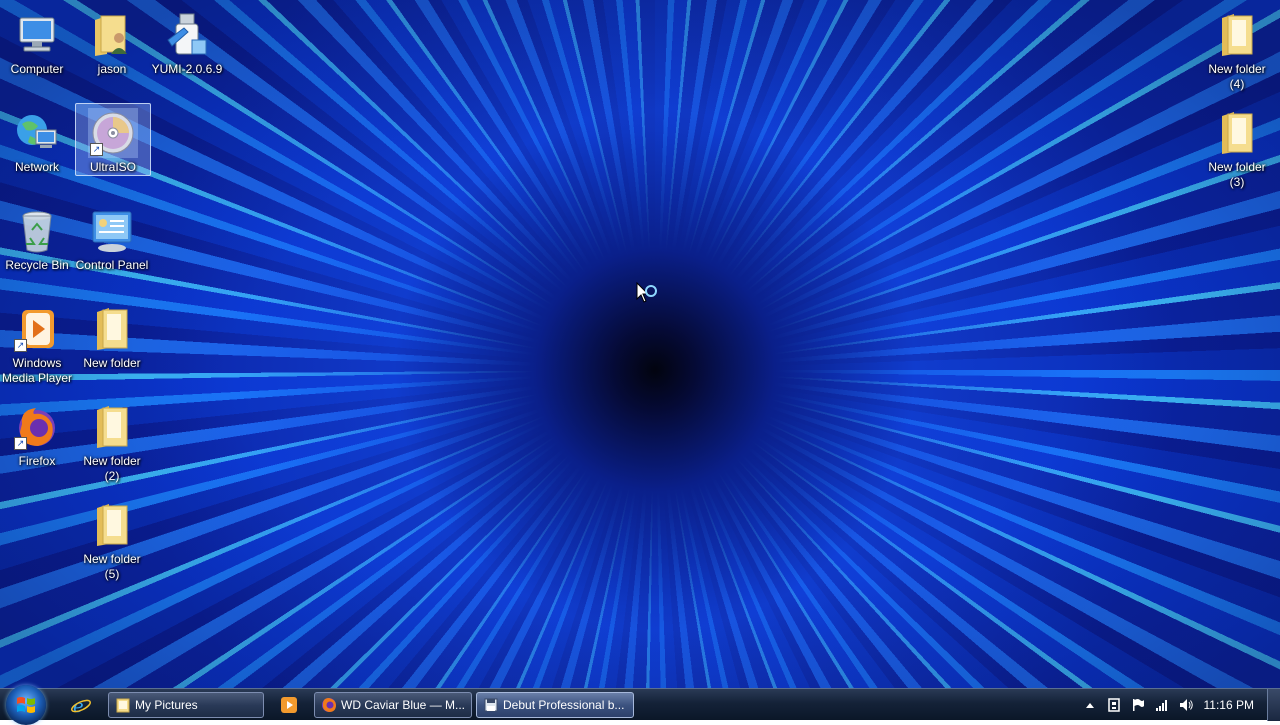  Describe the element at coordinates (112, 69) in the screenshot. I see `desktop-icon-label: jason` at that location.